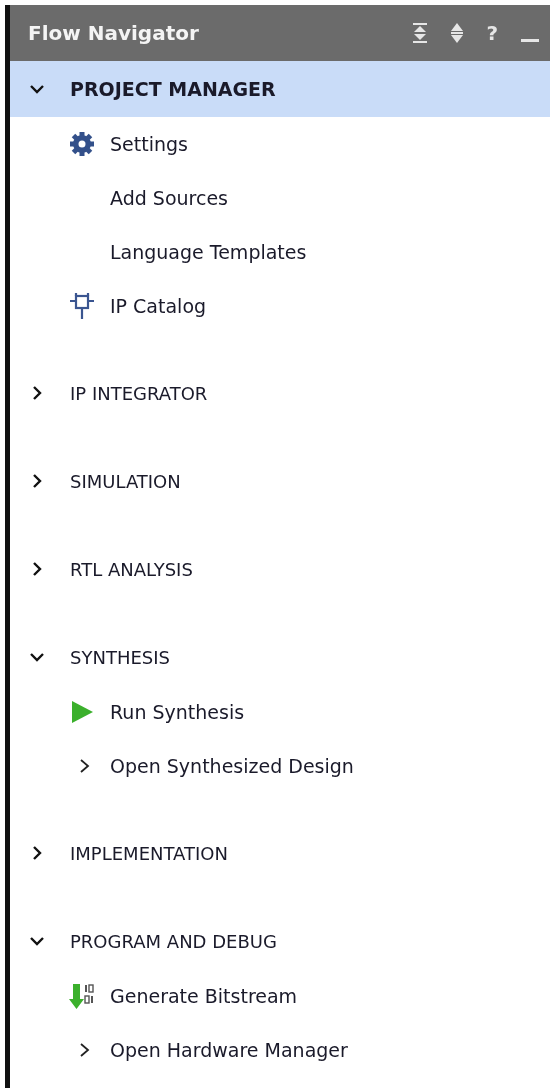  I want to click on section-label: SIMULATION, so click(125, 481).